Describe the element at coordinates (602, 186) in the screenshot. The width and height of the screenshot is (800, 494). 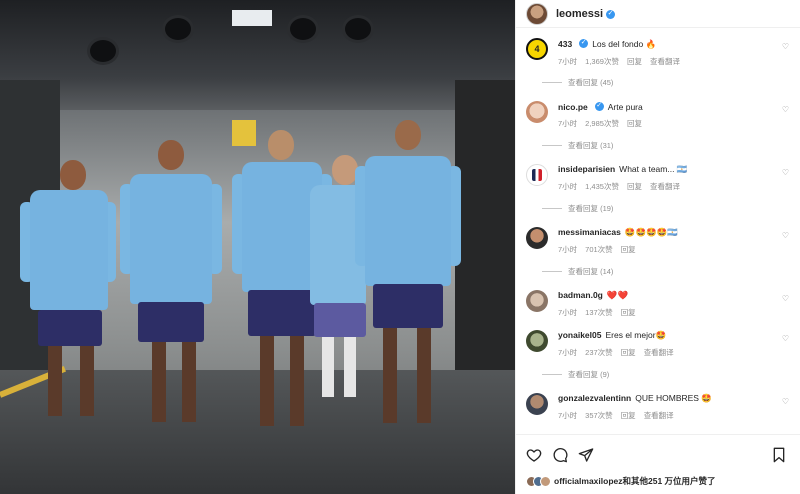
I see `comment-likes: 1,435次赞` at that location.